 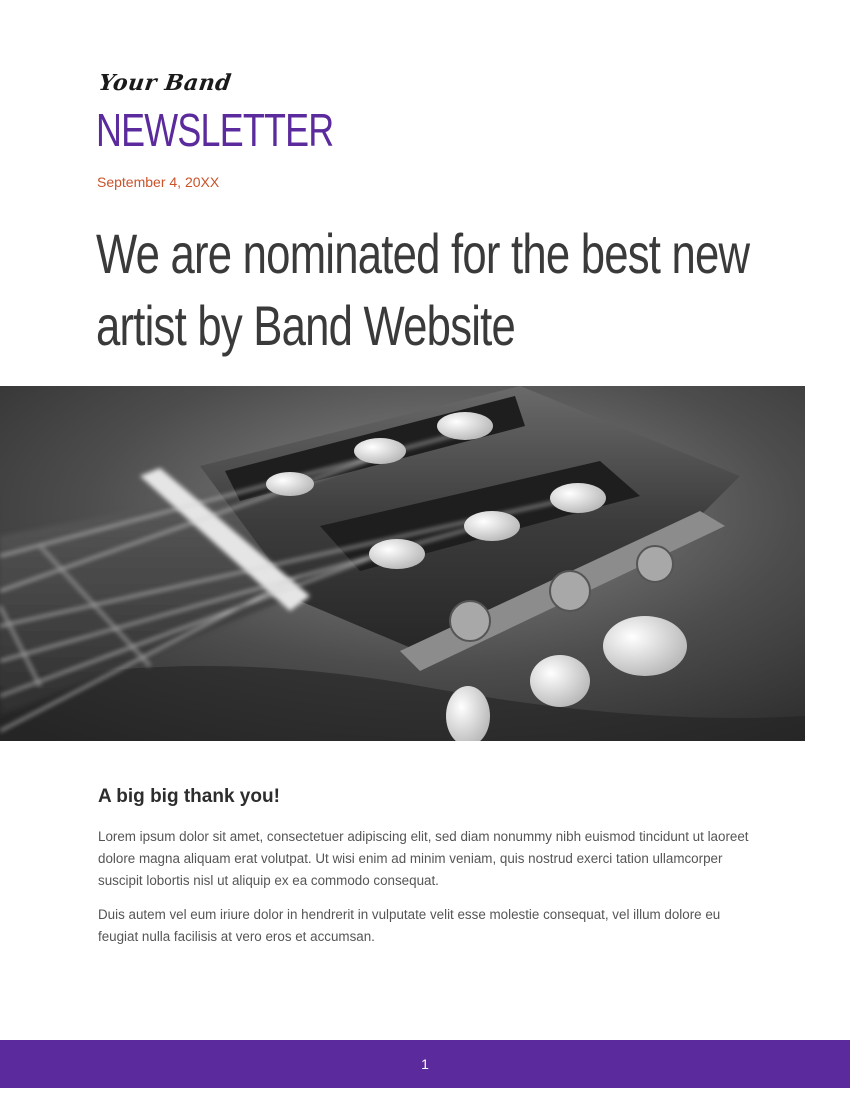 I want to click on footer-bar: 1, so click(x=425, y=1064).